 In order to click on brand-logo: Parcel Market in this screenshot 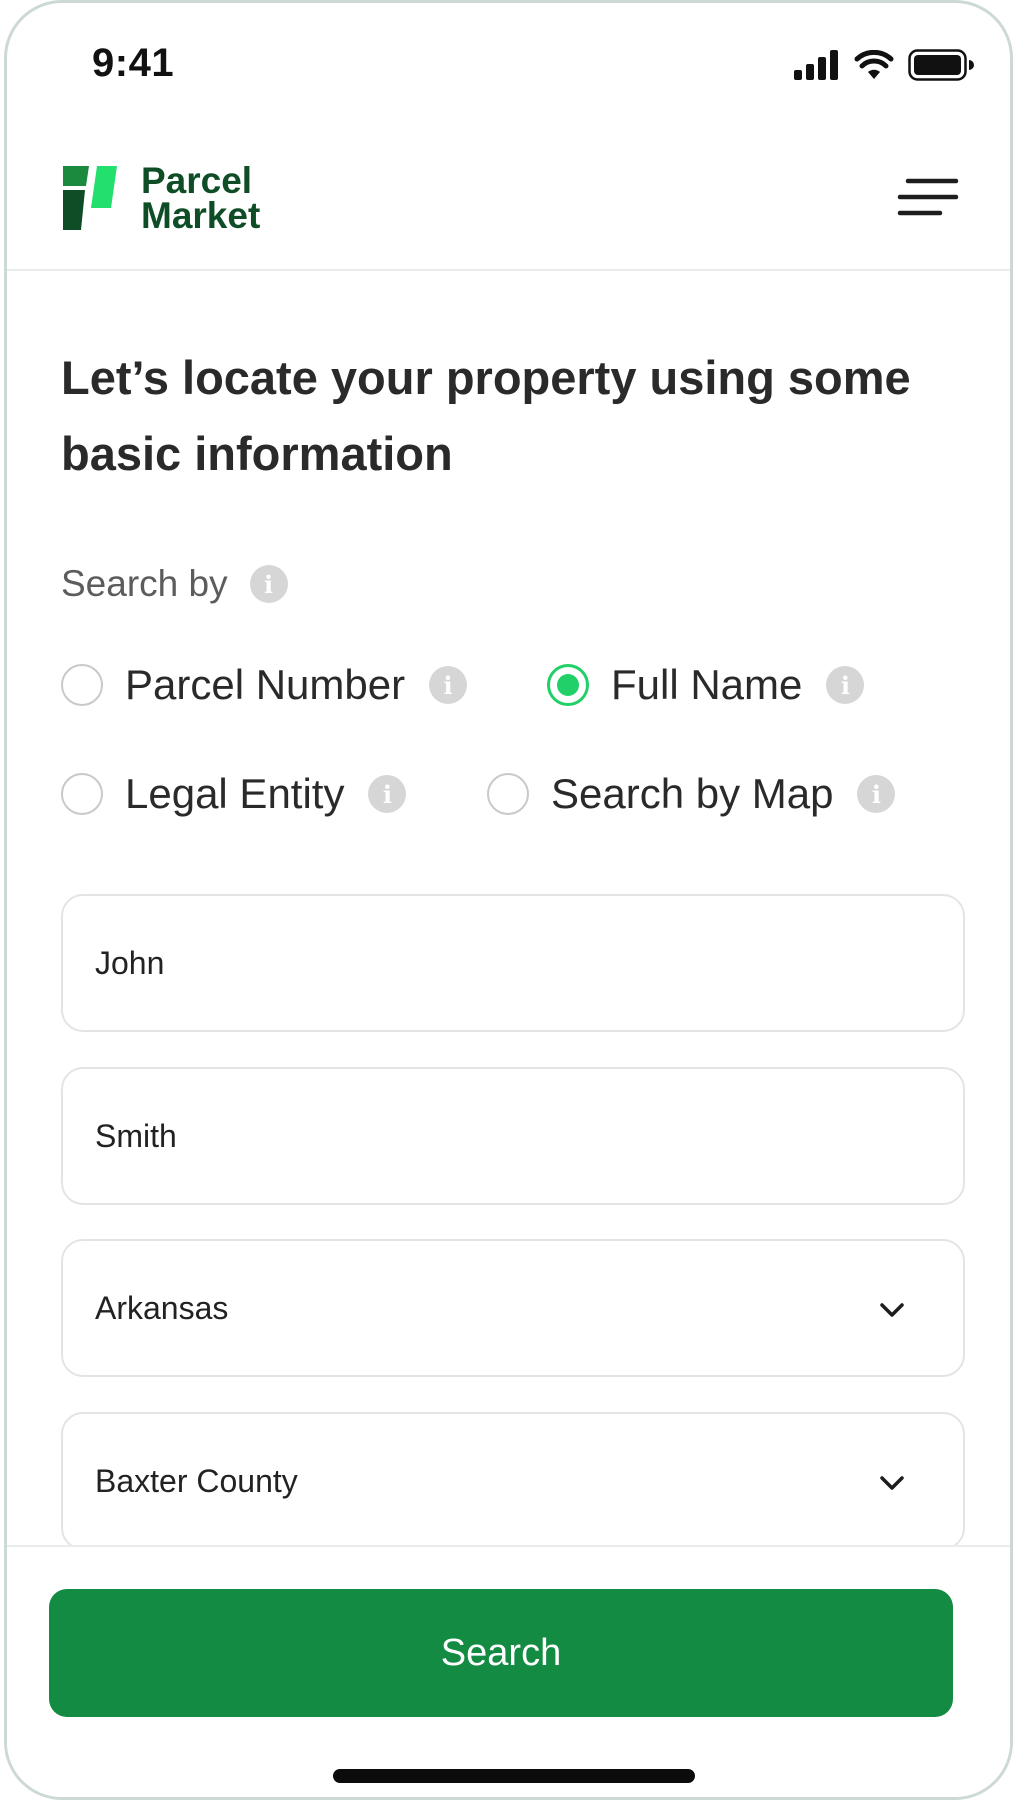, I will do `click(160, 198)`.